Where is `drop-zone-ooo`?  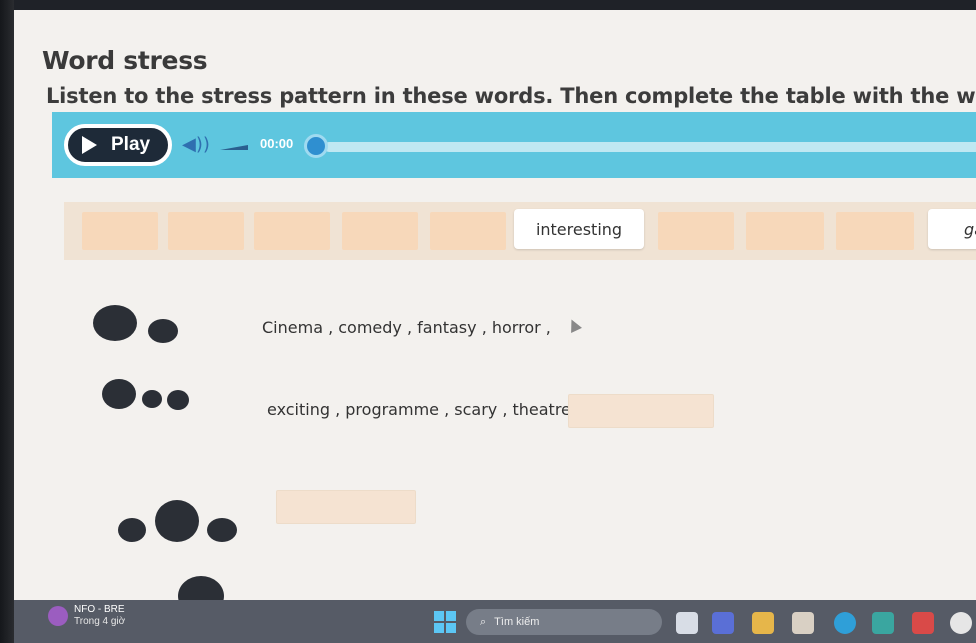 drop-zone-ooo is located at coordinates (641, 411).